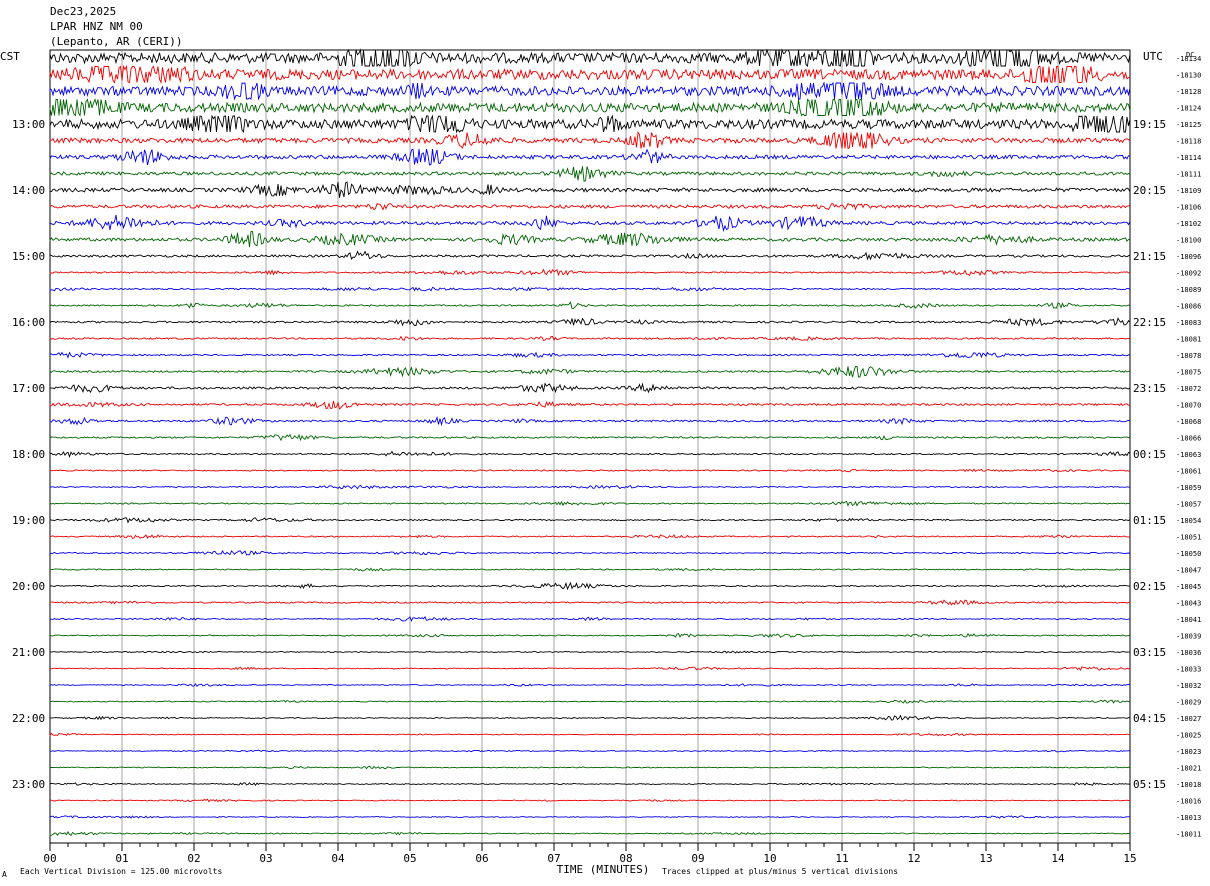 The height and width of the screenshot is (886, 1210). What do you see at coordinates (1188, 604) in the screenshot?
I see `dc-offset-label: -18043` at bounding box center [1188, 604].